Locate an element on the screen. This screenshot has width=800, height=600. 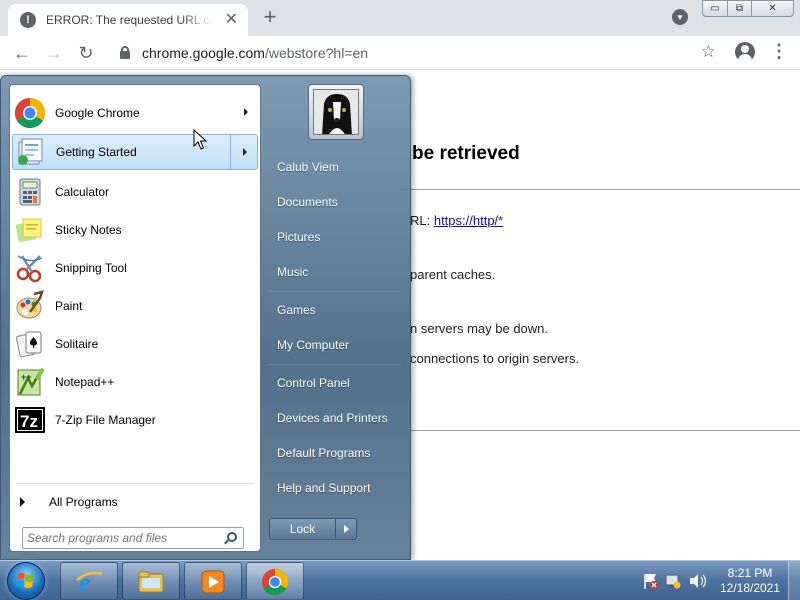
error-icon: ! is located at coordinates (28, 20).